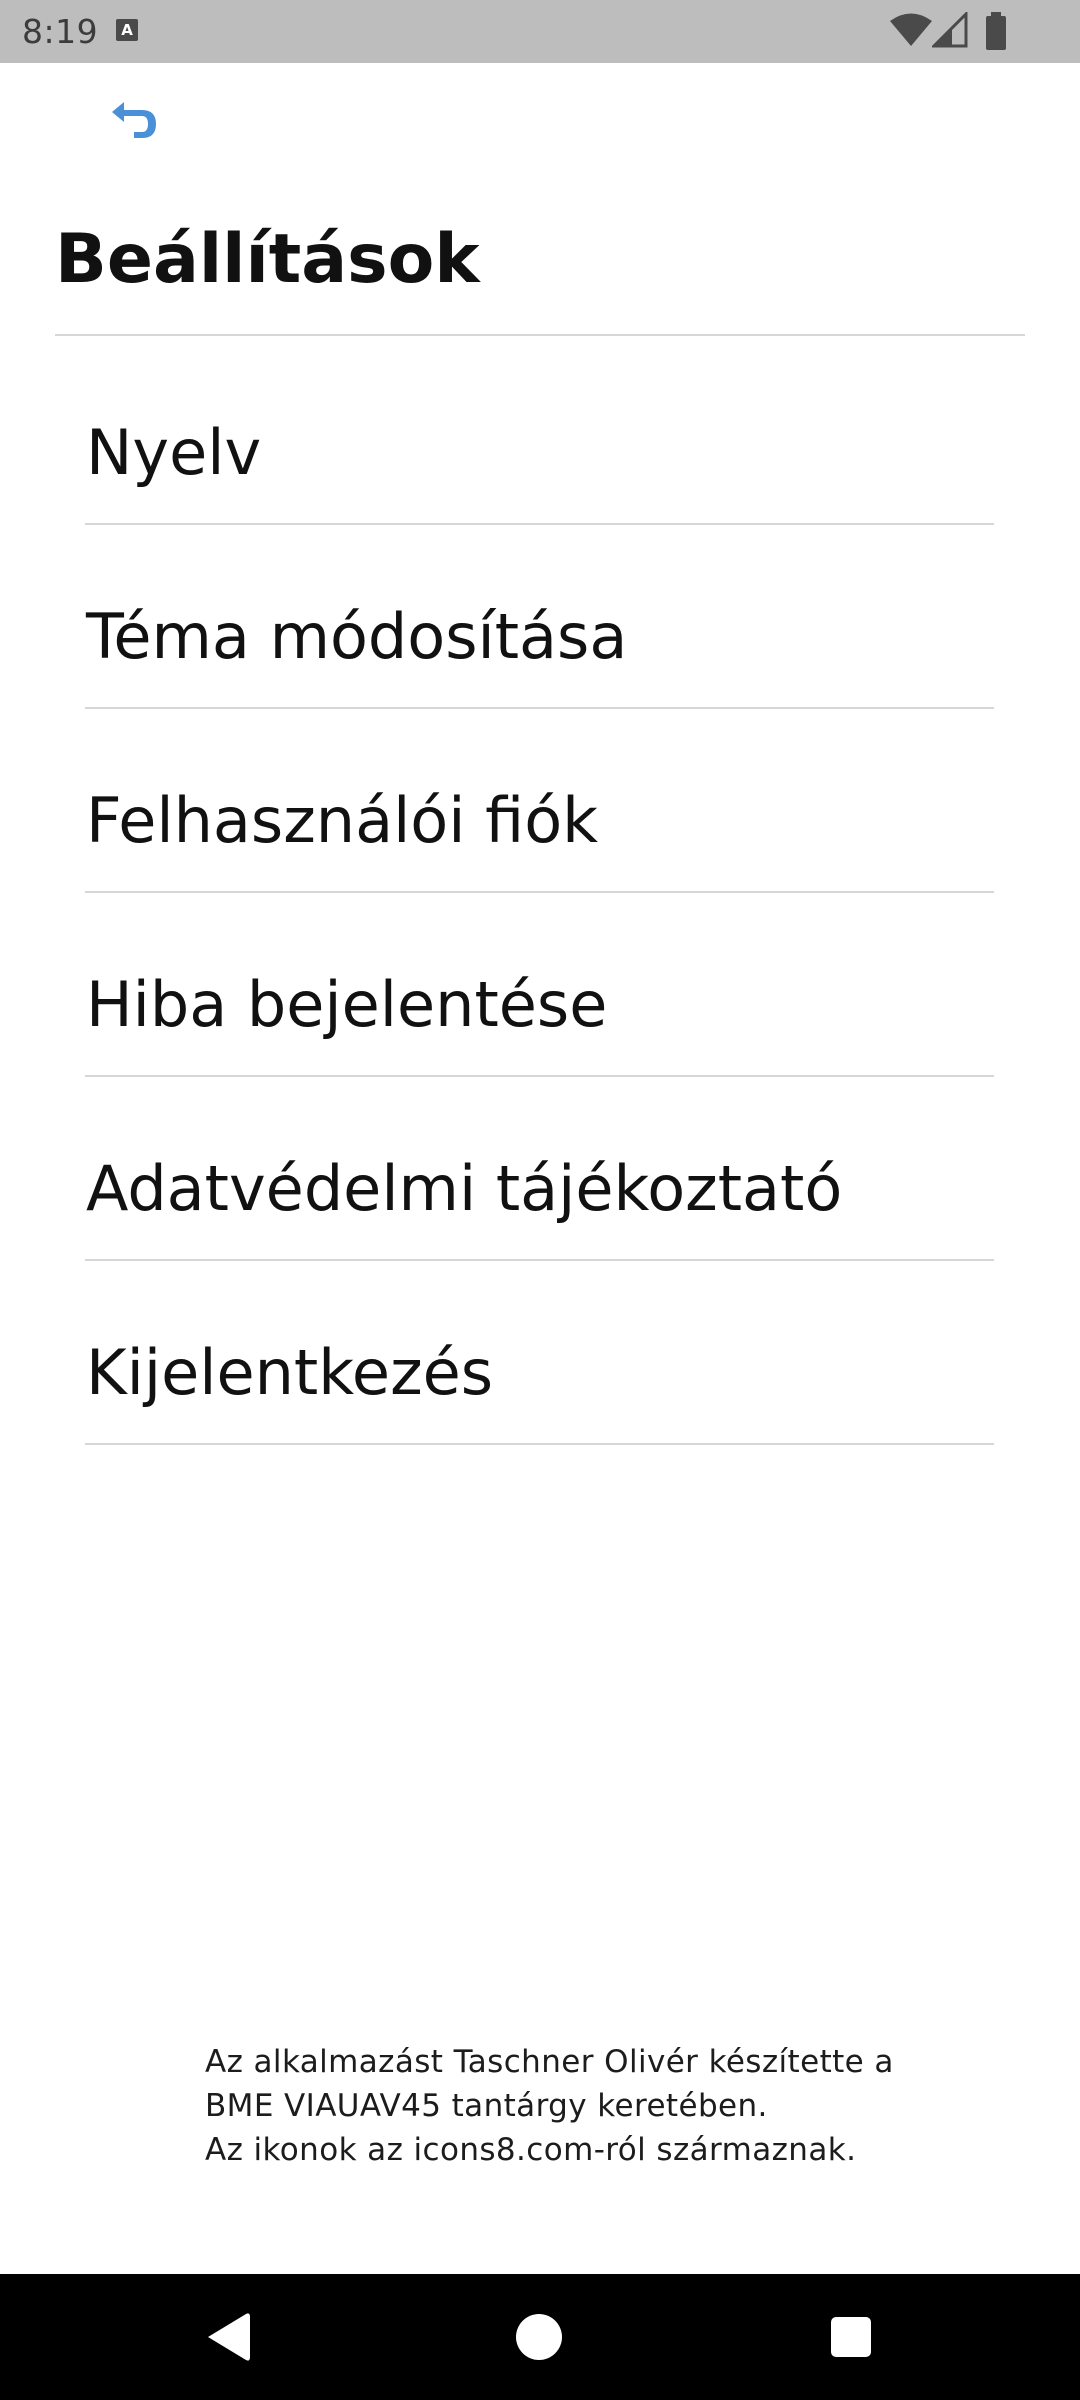 The image size is (1080, 2400). What do you see at coordinates (911, 29) in the screenshot?
I see `wifi-icon` at bounding box center [911, 29].